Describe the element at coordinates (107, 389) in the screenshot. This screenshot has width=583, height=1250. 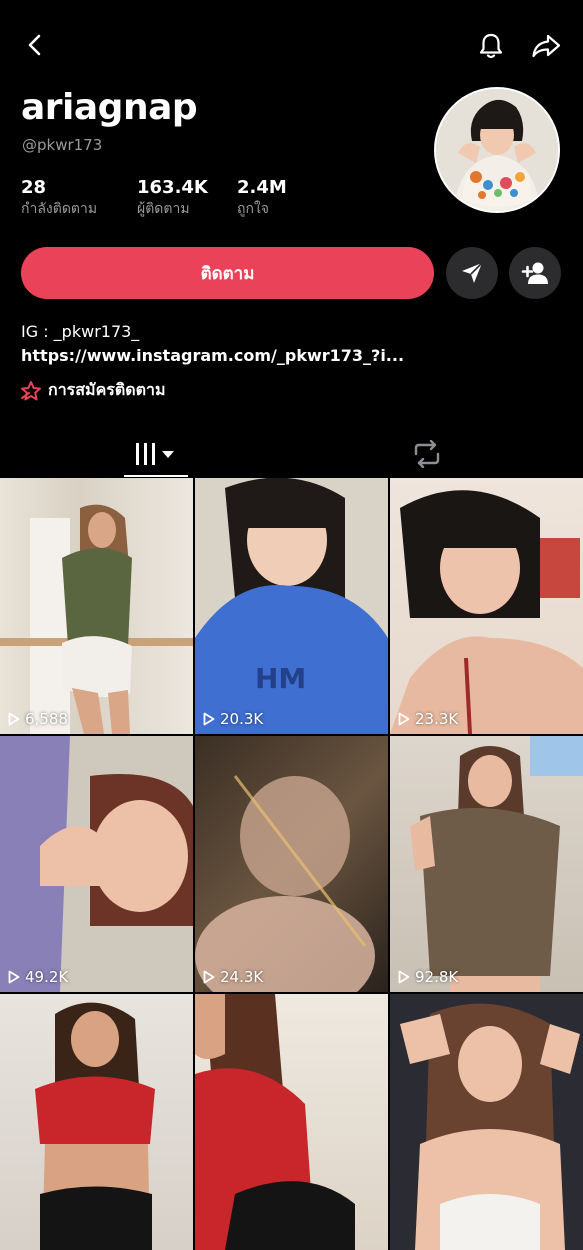
I see `subscription-label: การสมัครติดตาม` at that location.